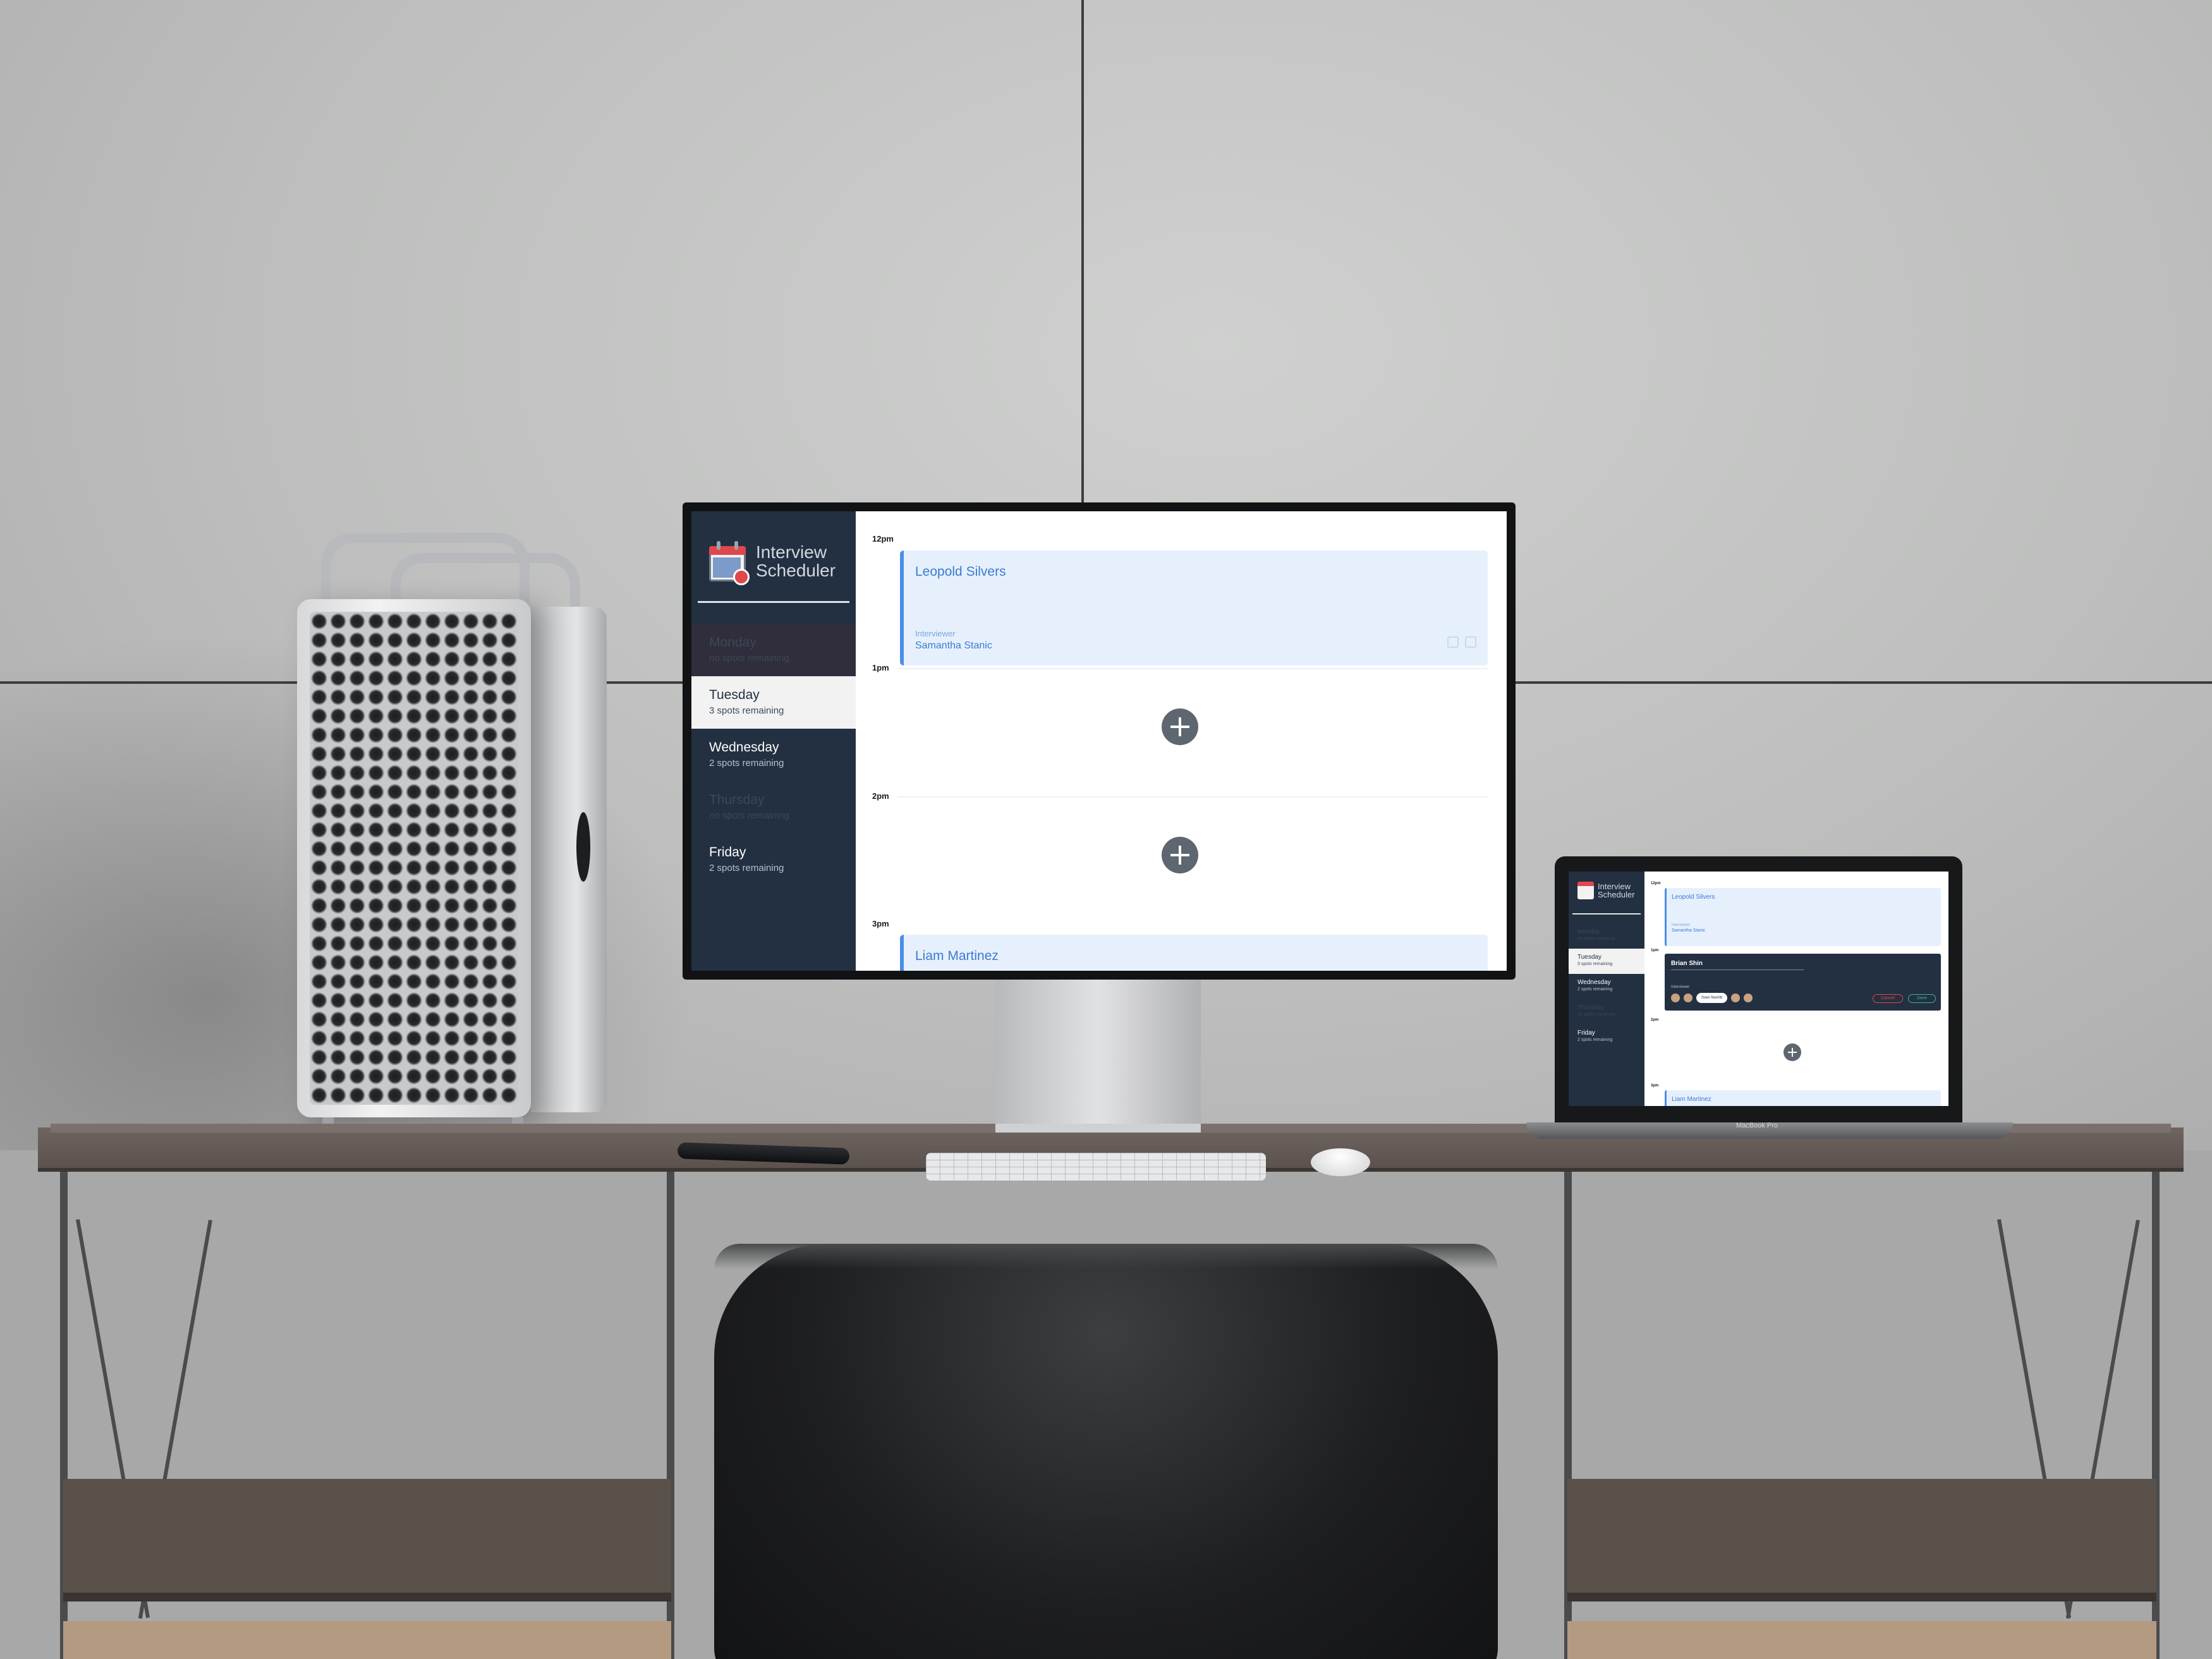 This screenshot has width=2212, height=1659. What do you see at coordinates (1588, 931) in the screenshot?
I see `day-name: Monday` at bounding box center [1588, 931].